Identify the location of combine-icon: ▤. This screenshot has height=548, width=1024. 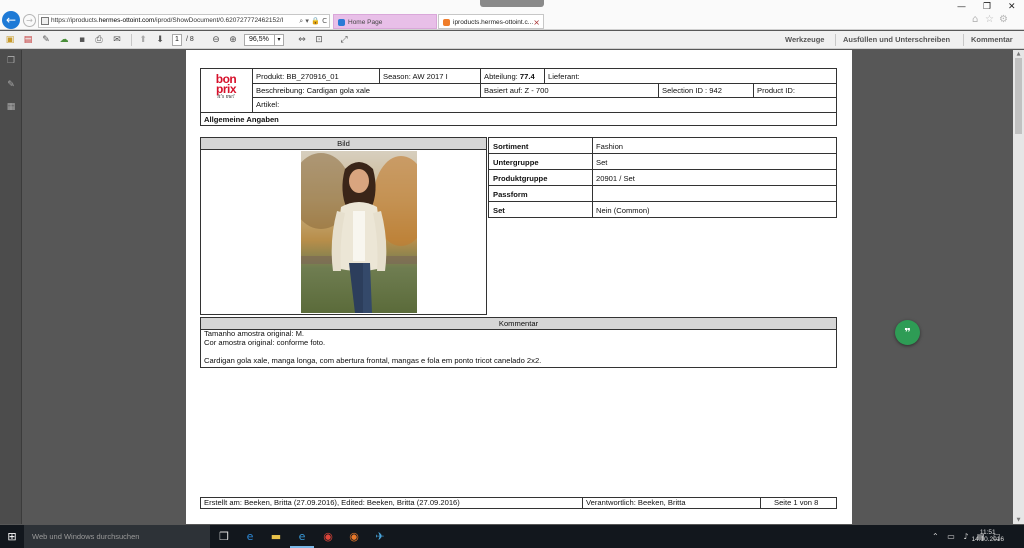
(28, 40).